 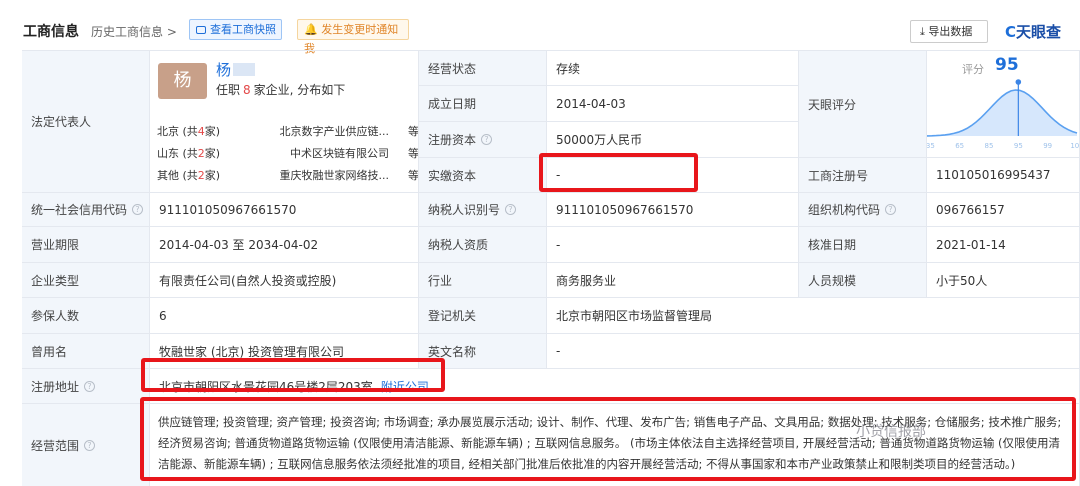 What do you see at coordinates (863, 104) in the screenshot?
I see `score-label: 天眼评分` at bounding box center [863, 104].